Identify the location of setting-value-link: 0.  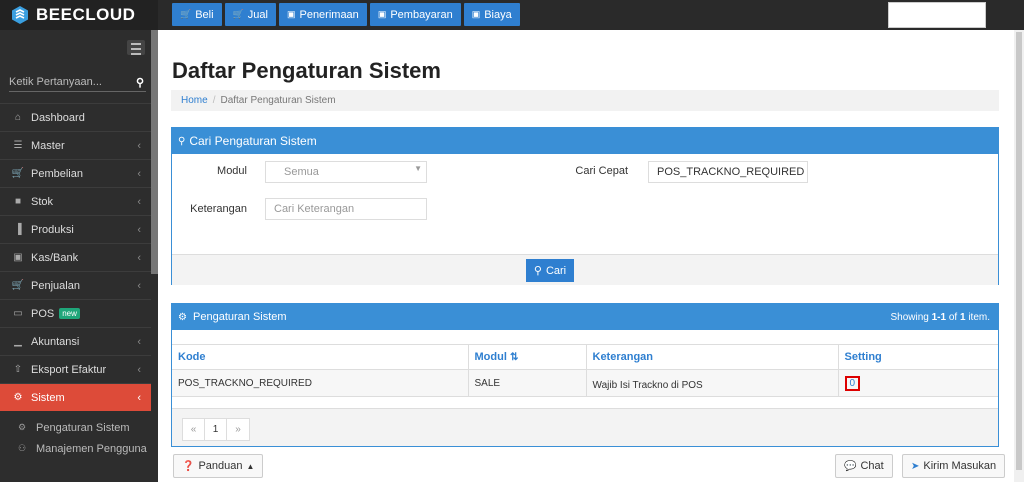
(852, 383).